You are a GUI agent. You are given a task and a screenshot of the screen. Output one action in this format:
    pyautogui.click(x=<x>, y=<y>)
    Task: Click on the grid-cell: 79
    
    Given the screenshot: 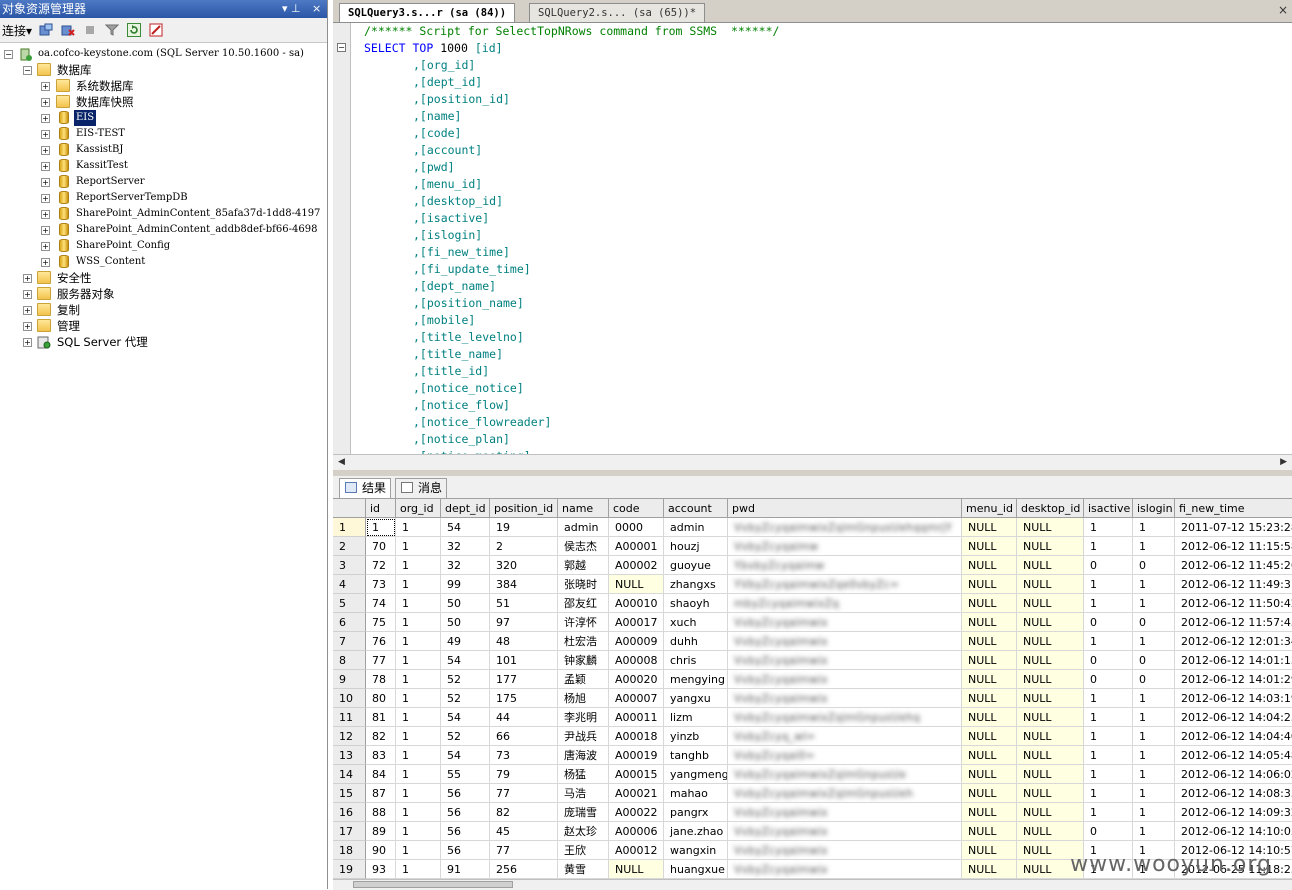 What is the action you would take?
    pyautogui.click(x=524, y=774)
    